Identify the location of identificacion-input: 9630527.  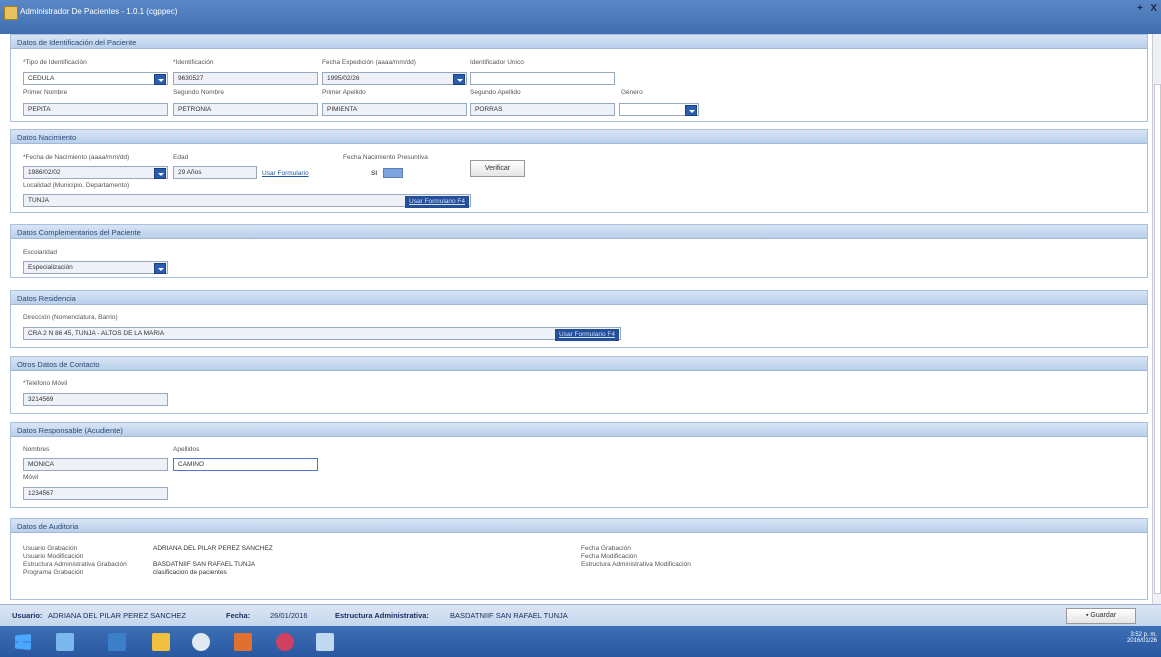
(245, 78).